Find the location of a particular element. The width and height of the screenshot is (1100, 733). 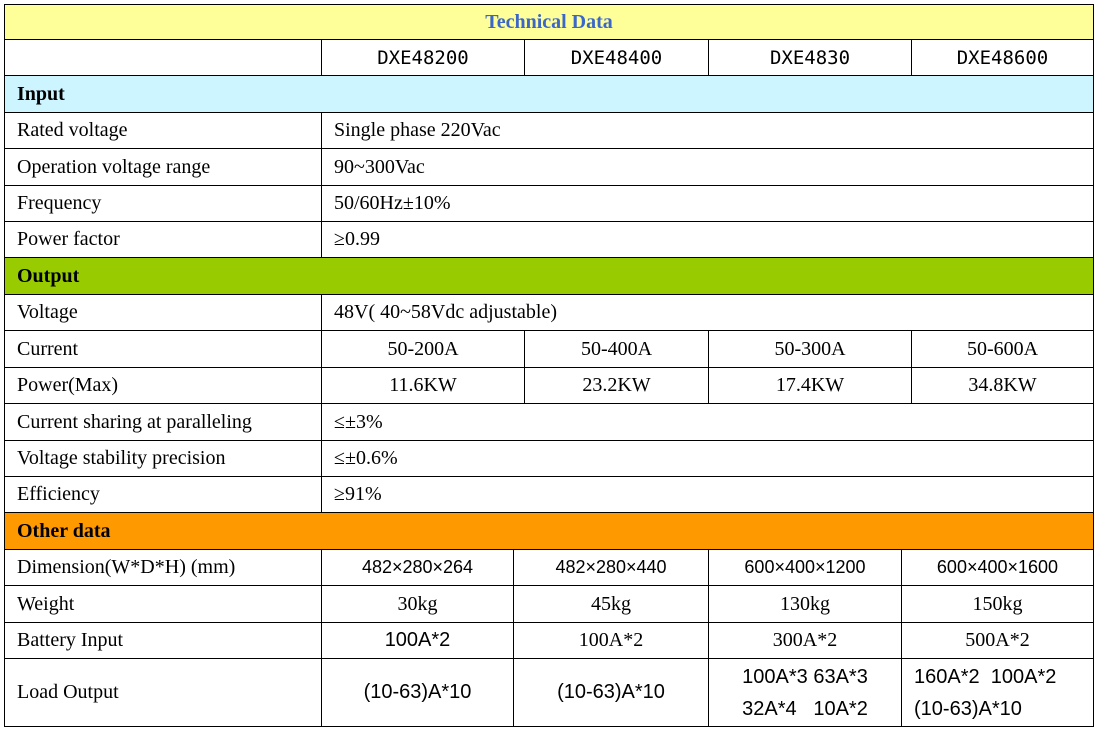

row-label: Efficiency is located at coordinates (163, 494).